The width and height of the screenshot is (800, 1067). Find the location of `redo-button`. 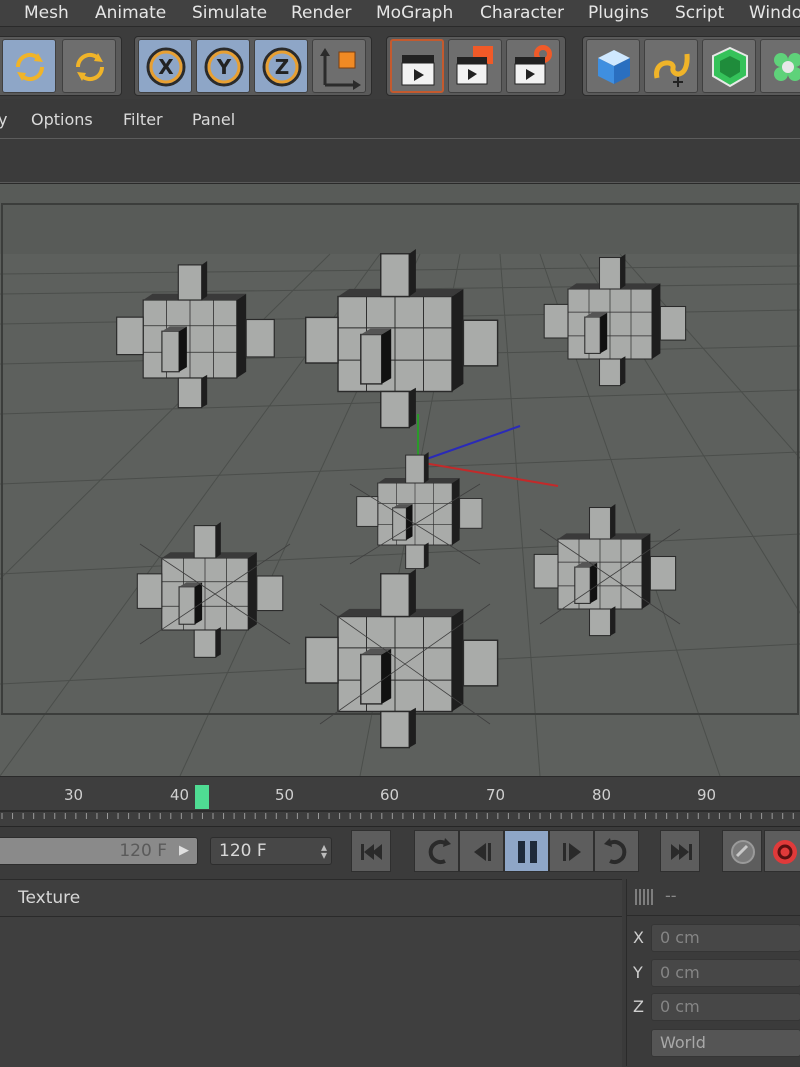

redo-button is located at coordinates (89, 66).